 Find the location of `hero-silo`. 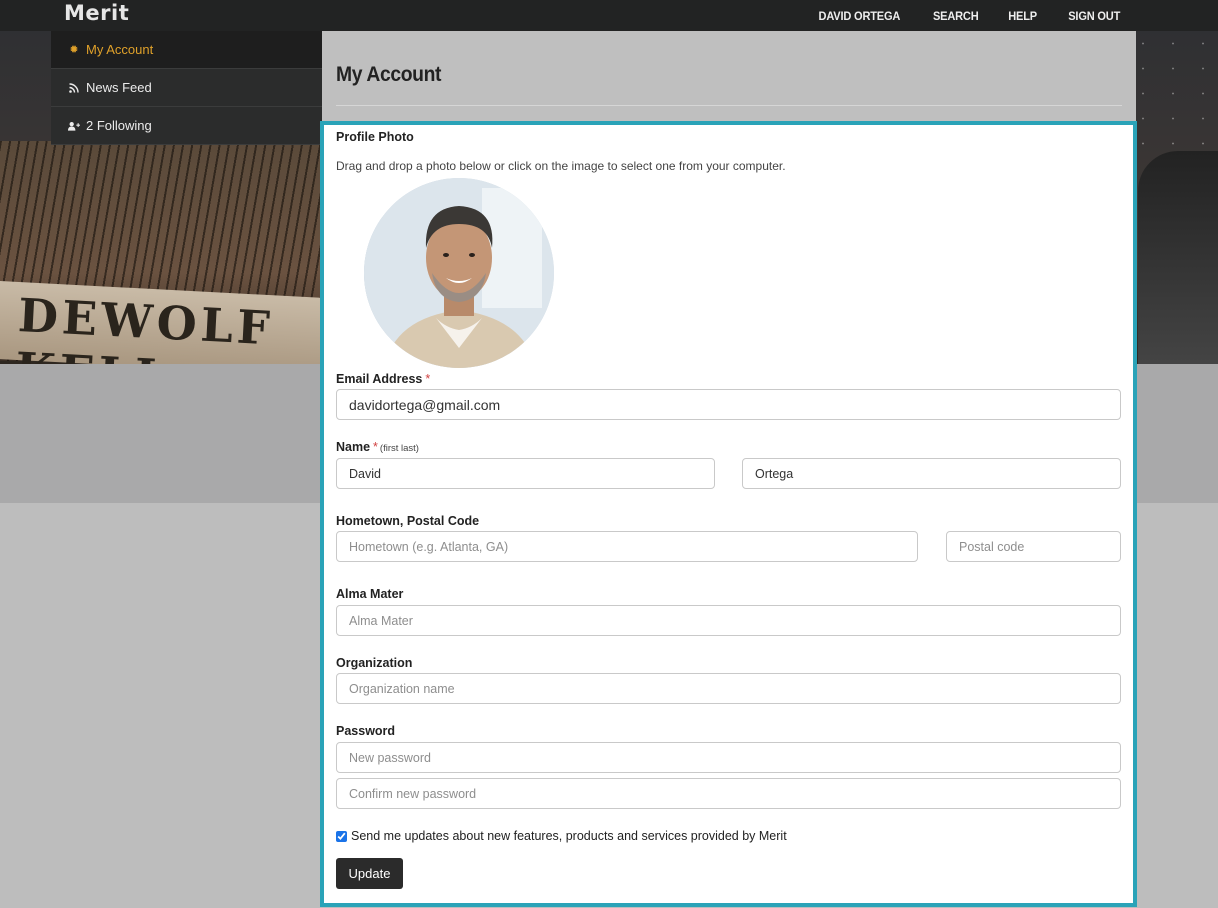

hero-silo is located at coordinates (1178, 257).